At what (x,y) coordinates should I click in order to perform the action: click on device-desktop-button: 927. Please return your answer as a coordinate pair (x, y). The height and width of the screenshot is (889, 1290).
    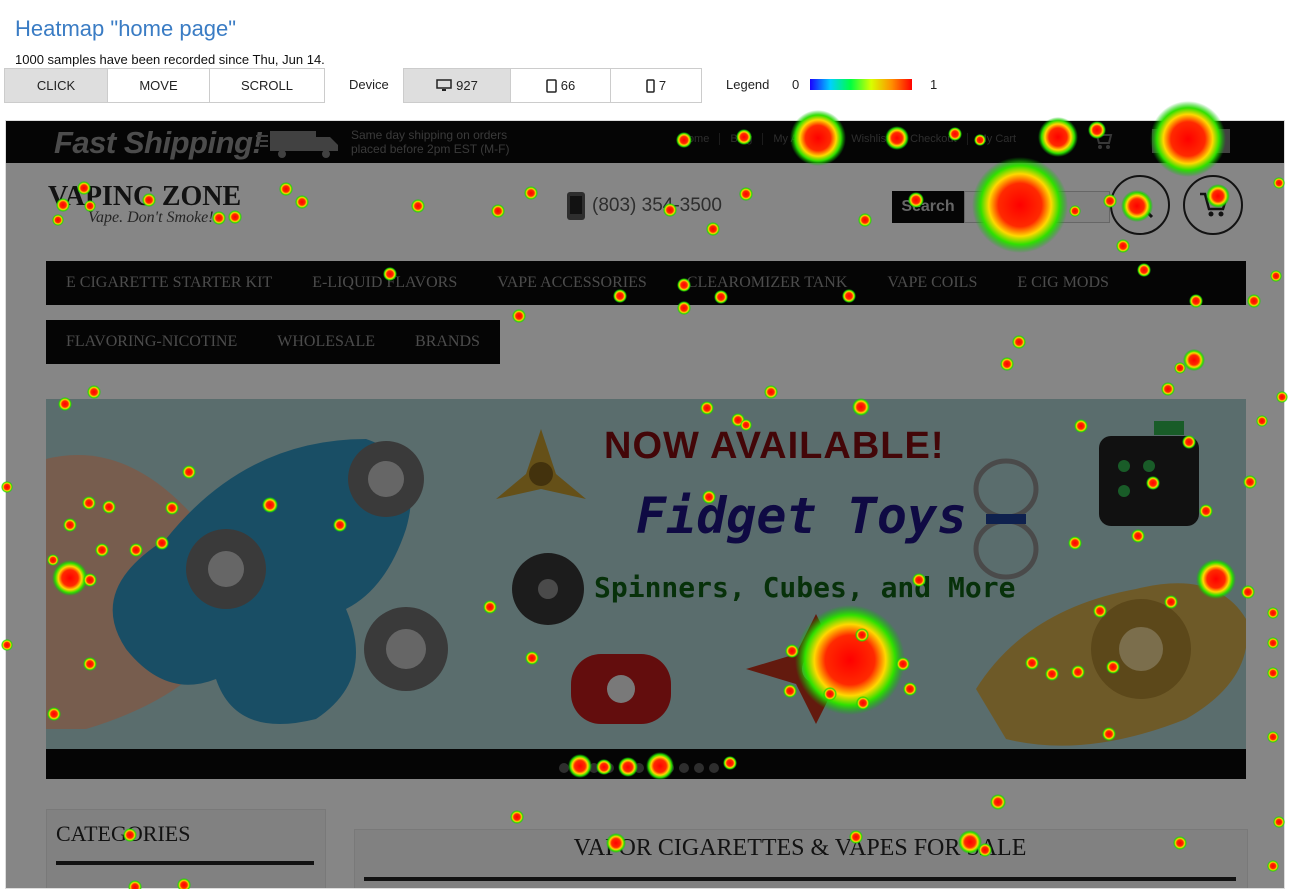
    Looking at the image, I should click on (457, 85).